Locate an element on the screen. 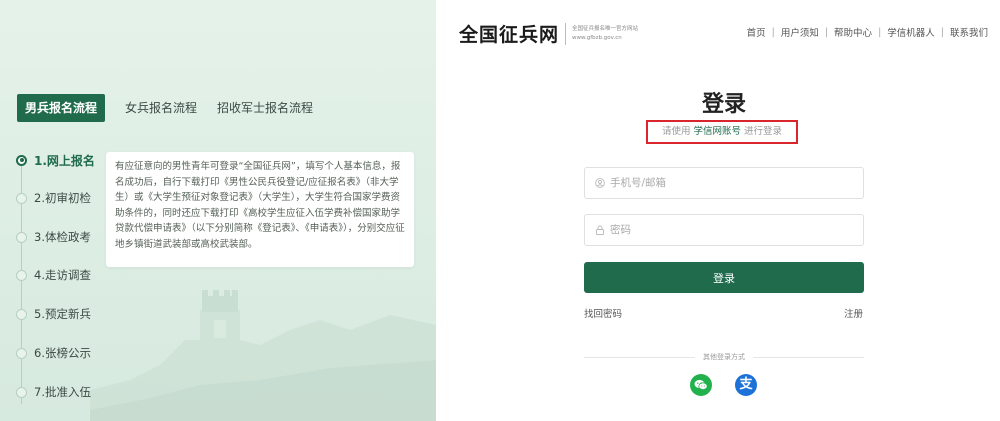 This screenshot has width=1000, height=421. hint-suffix: 进行登录 is located at coordinates (763, 131).